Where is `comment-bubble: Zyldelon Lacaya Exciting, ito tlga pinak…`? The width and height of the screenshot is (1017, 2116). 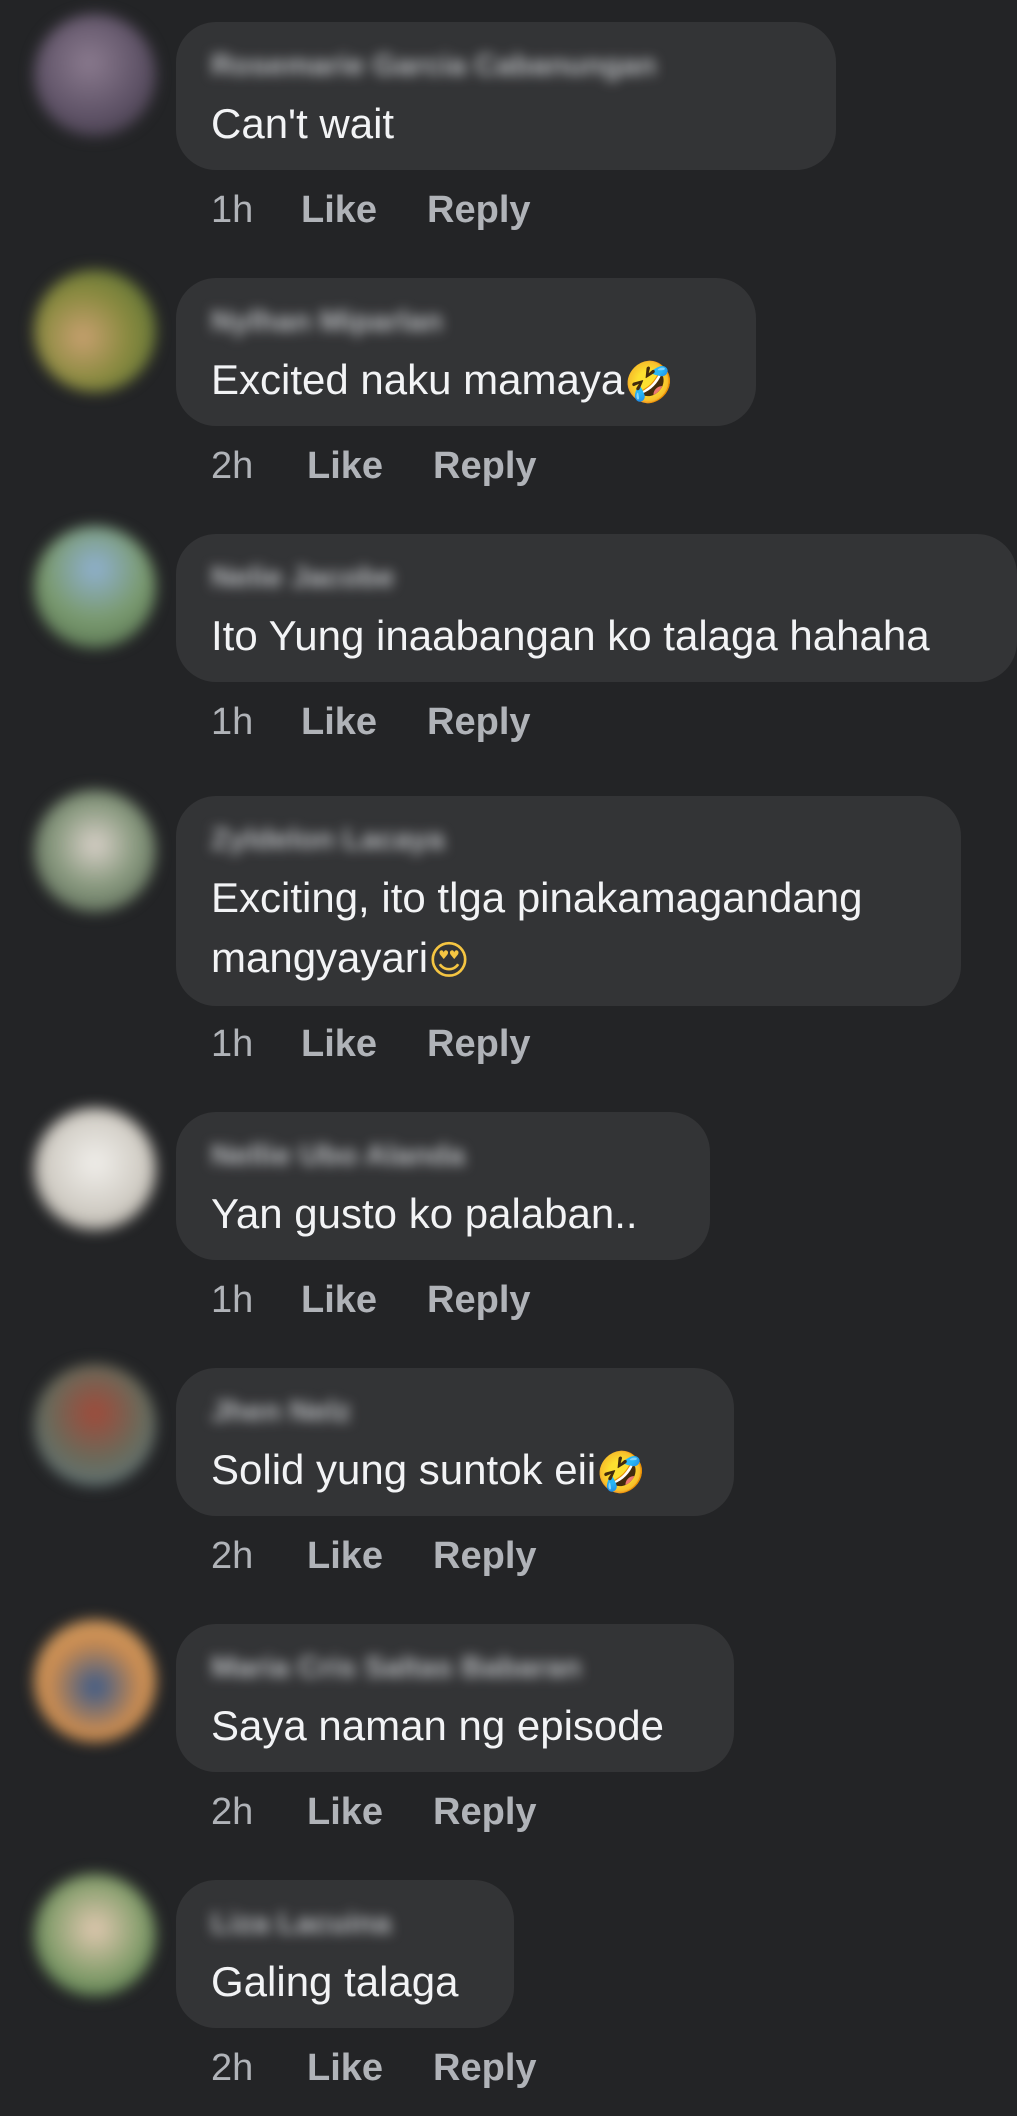 comment-bubble: Zyldelon Lacaya Exciting, ito tlga pinak… is located at coordinates (568, 901).